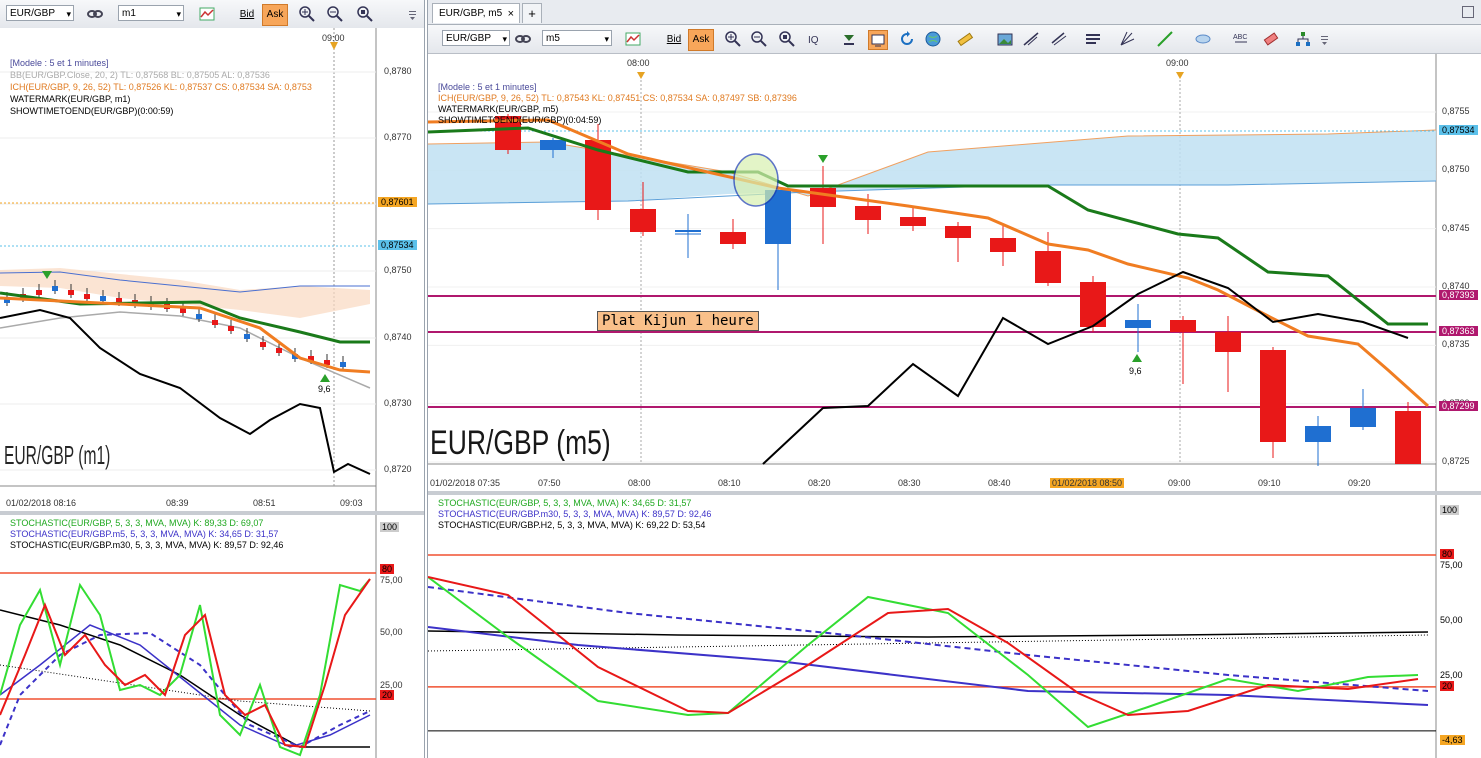  Describe the element at coordinates (1203, 39) in the screenshot. I see `ellipse-tool-icon` at that location.